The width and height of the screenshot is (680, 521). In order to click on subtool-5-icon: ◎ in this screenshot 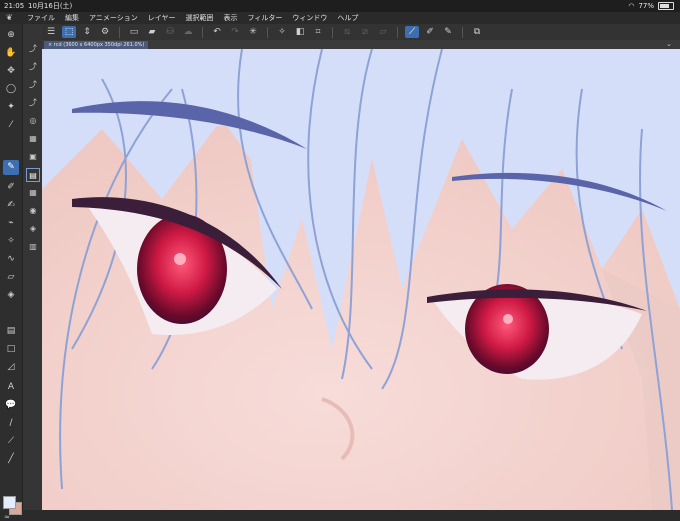, I will do `click(33, 121)`.